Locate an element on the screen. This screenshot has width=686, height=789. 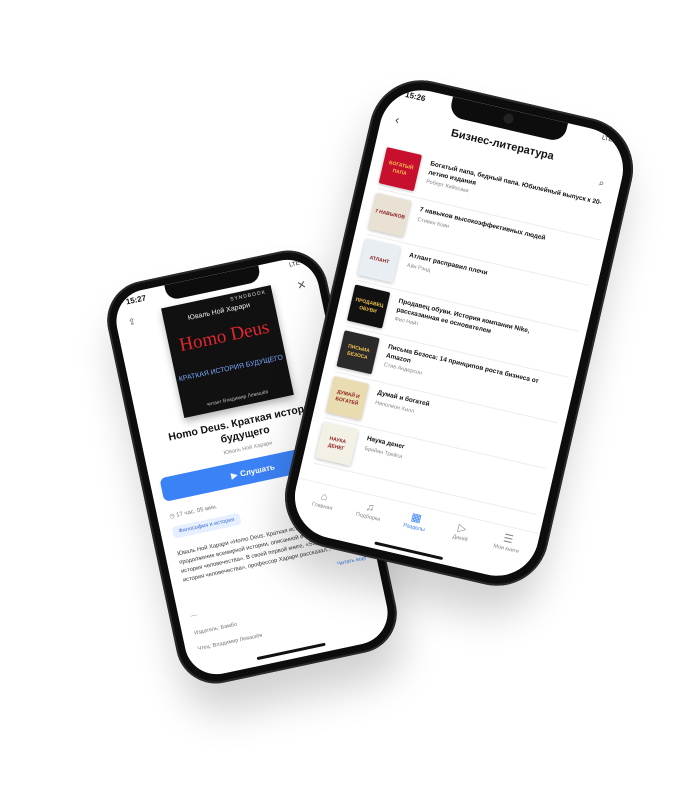
tab-home: ⌂ Главная is located at coordinates (320, 513).